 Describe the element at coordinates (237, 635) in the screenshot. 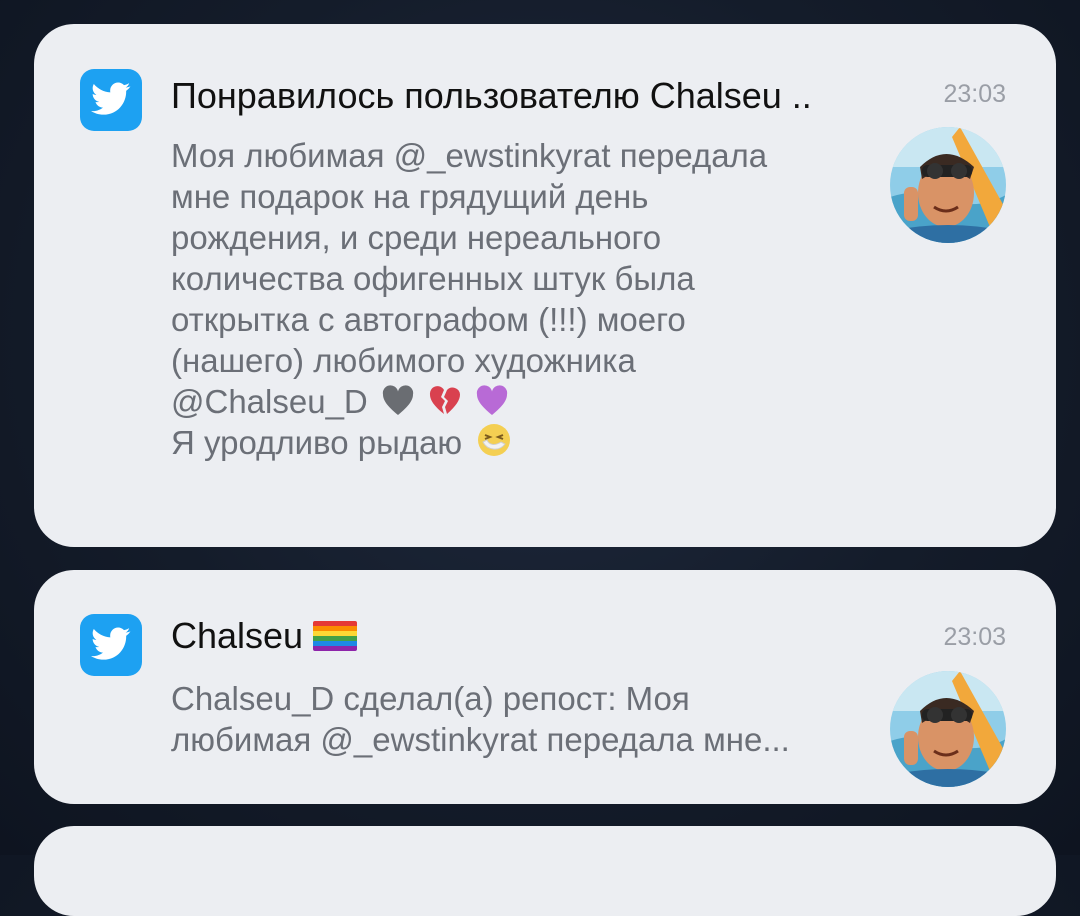

I see `sender-name: Chalseu` at that location.